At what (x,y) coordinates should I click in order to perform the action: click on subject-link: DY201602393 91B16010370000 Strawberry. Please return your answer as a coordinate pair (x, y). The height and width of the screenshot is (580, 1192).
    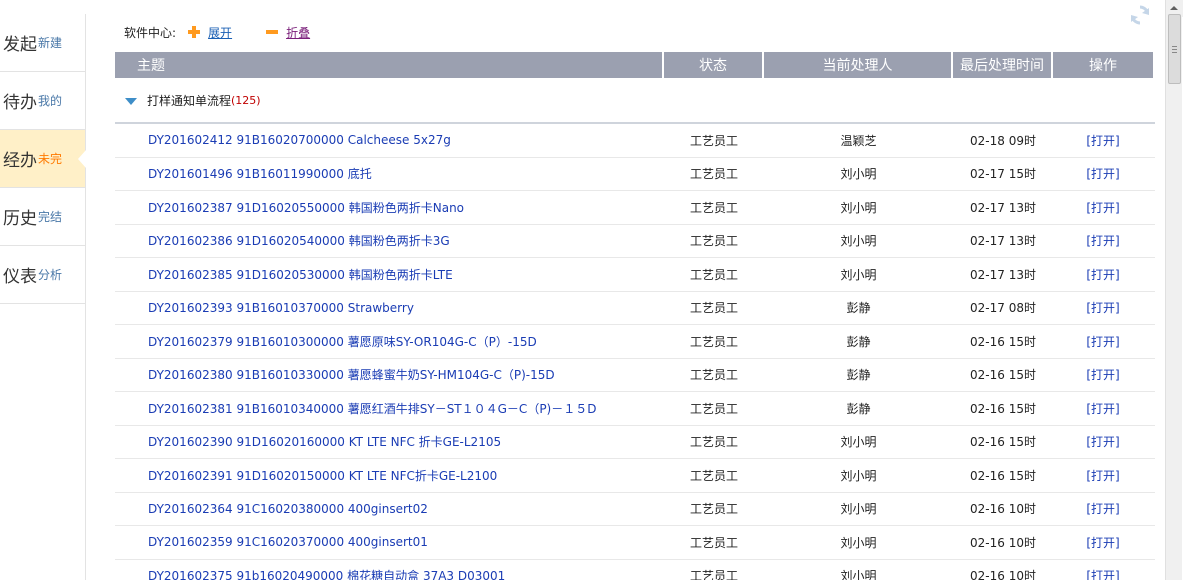
    Looking at the image, I should click on (281, 308).